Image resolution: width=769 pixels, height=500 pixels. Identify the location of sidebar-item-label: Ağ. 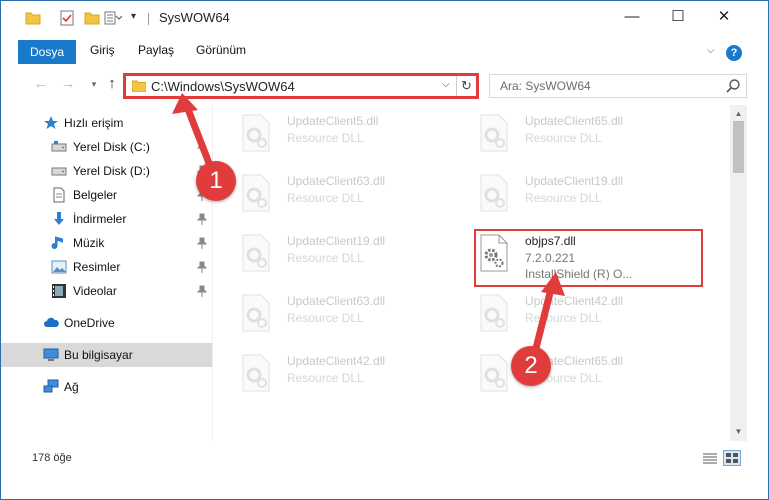
(71, 387).